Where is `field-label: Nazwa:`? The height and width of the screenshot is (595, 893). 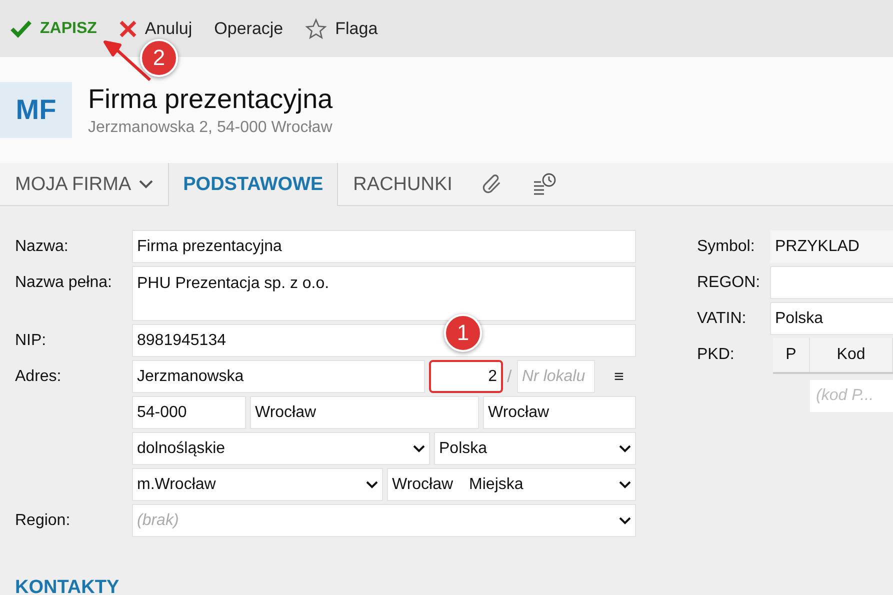
field-label: Nazwa: is located at coordinates (42, 246).